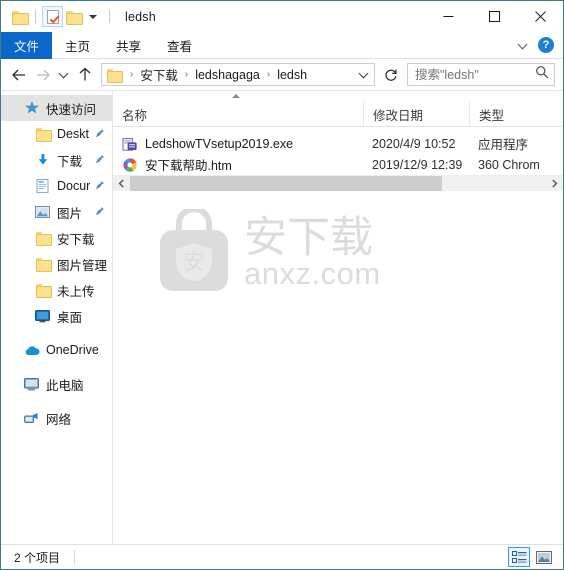 The image size is (564, 570). What do you see at coordinates (475, 74) in the screenshot?
I see `search-input` at bounding box center [475, 74].